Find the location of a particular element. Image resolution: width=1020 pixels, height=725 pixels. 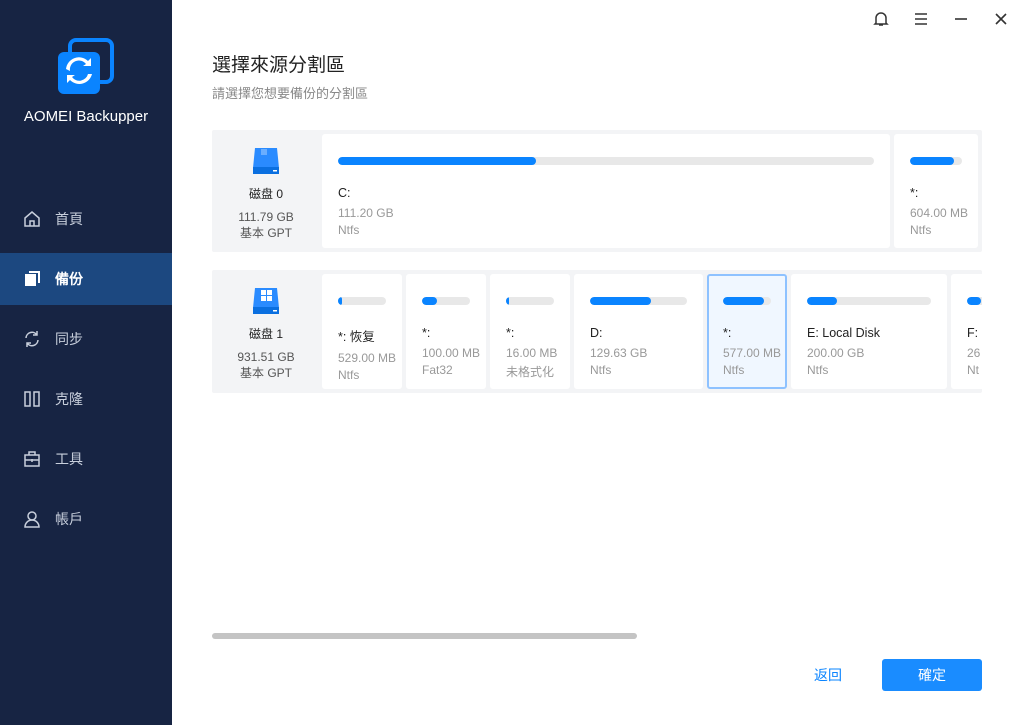

confirm-button: 確定 is located at coordinates (932, 675).